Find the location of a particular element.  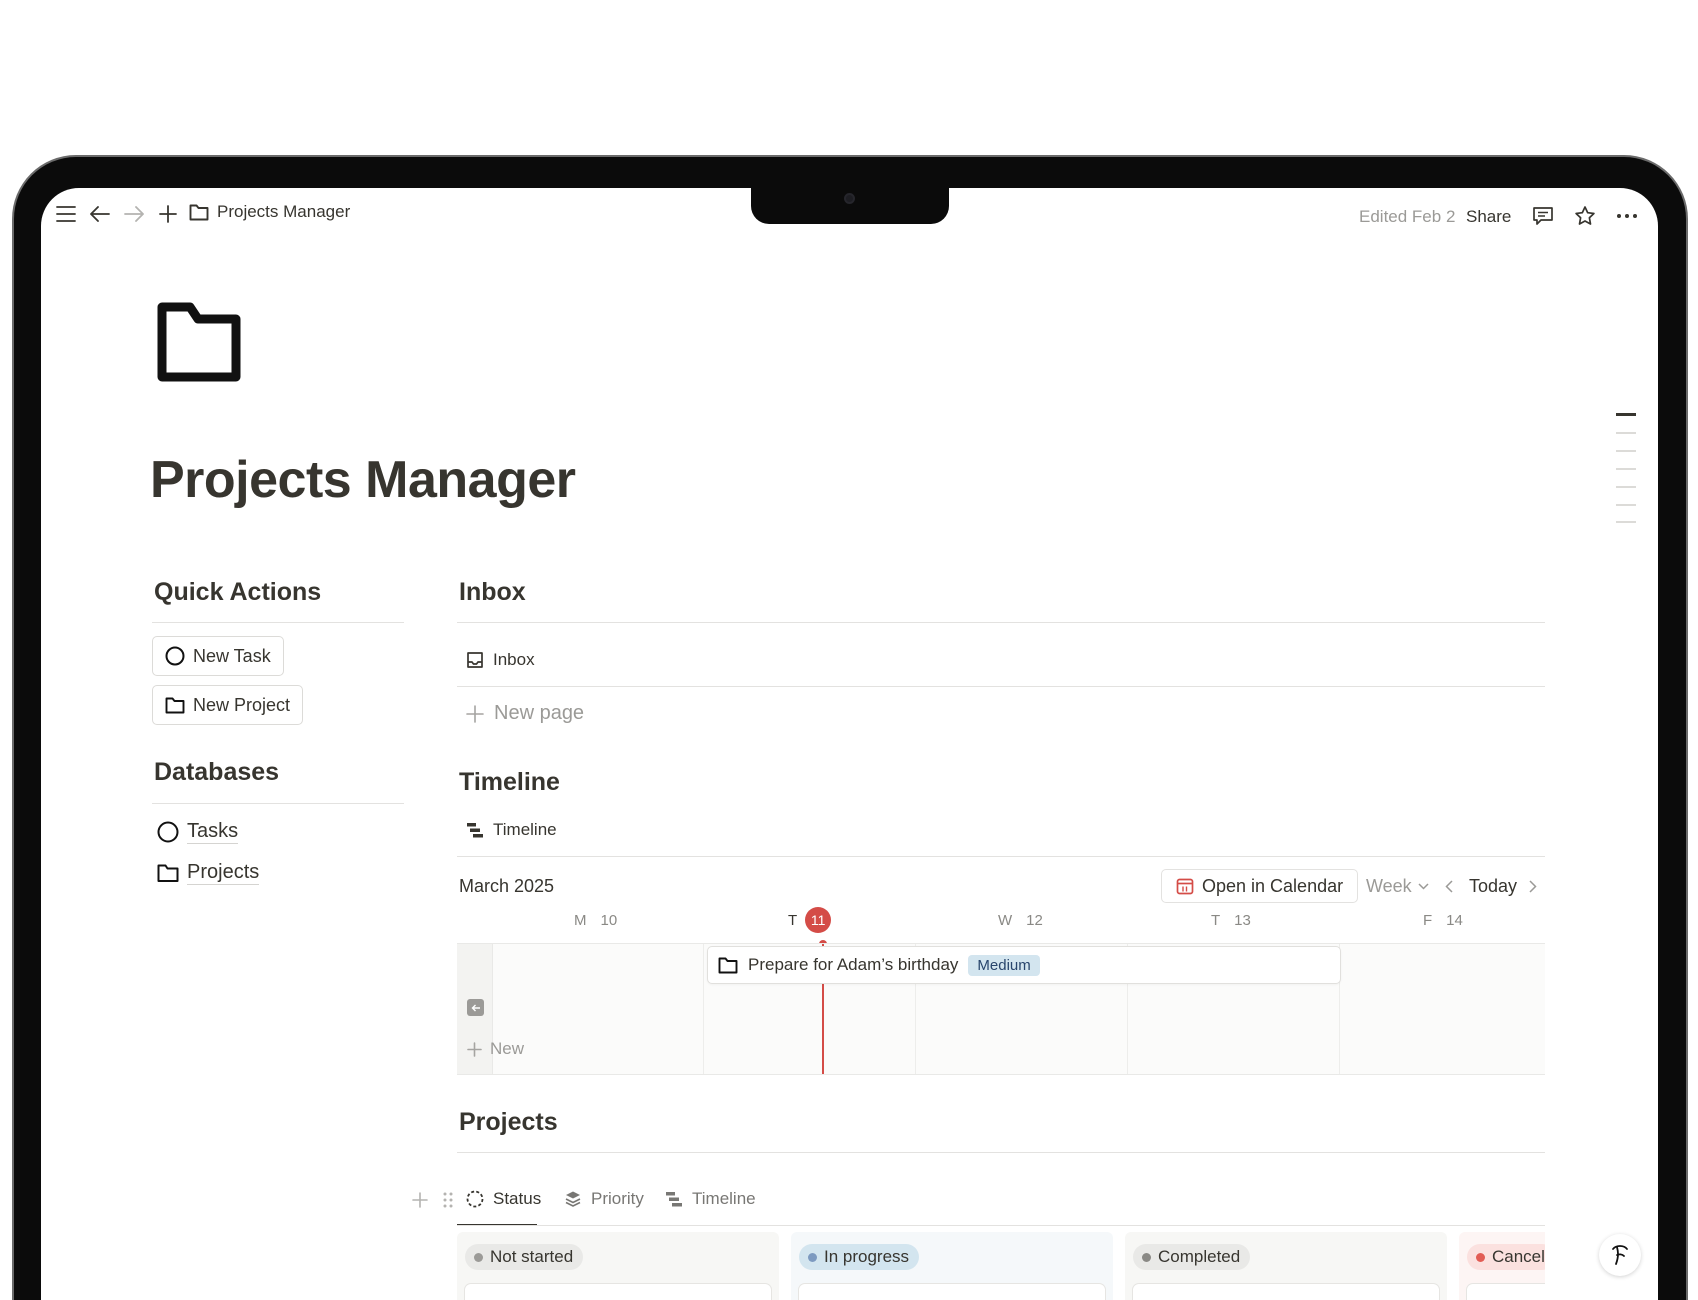

breadcrumb-title: Projects Manager is located at coordinates (284, 211).